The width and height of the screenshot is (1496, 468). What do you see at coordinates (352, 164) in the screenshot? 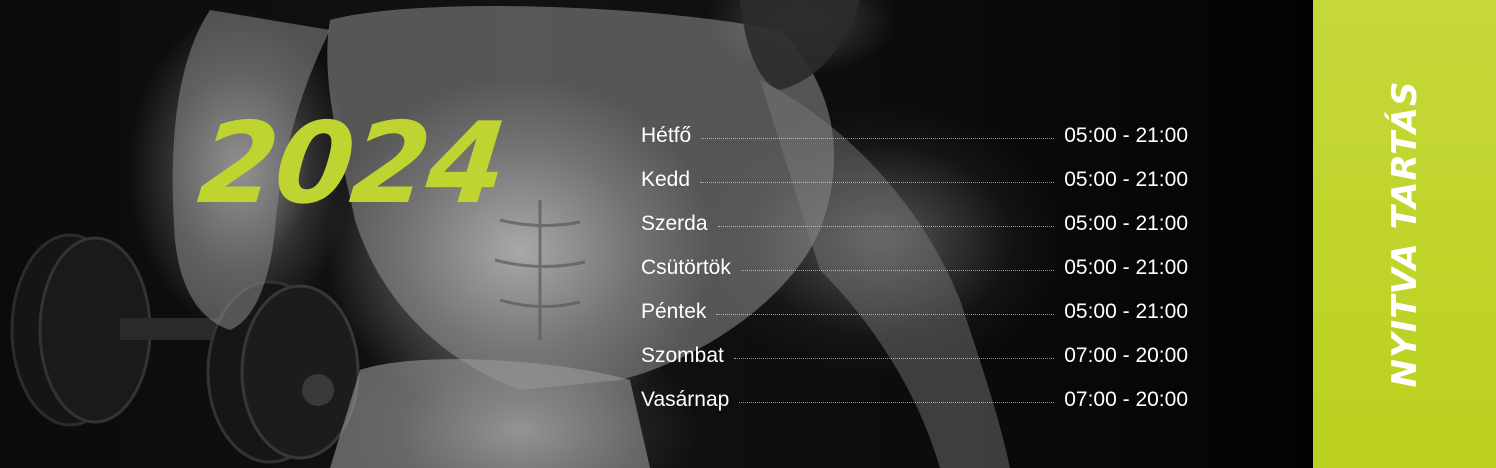
I see `year-headline: 2024` at bounding box center [352, 164].